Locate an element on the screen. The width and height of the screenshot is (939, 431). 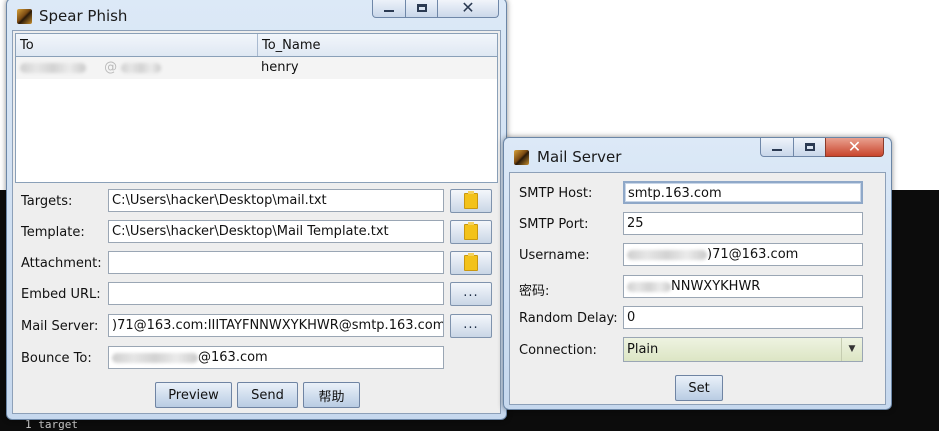
mail-server-label: Mail Server: is located at coordinates (60, 326).